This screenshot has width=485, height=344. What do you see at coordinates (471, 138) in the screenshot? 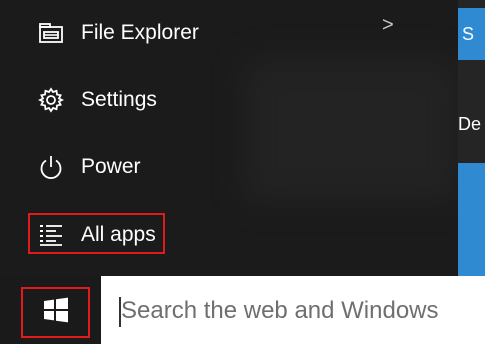
I see `tiles-panel: S De` at bounding box center [471, 138].